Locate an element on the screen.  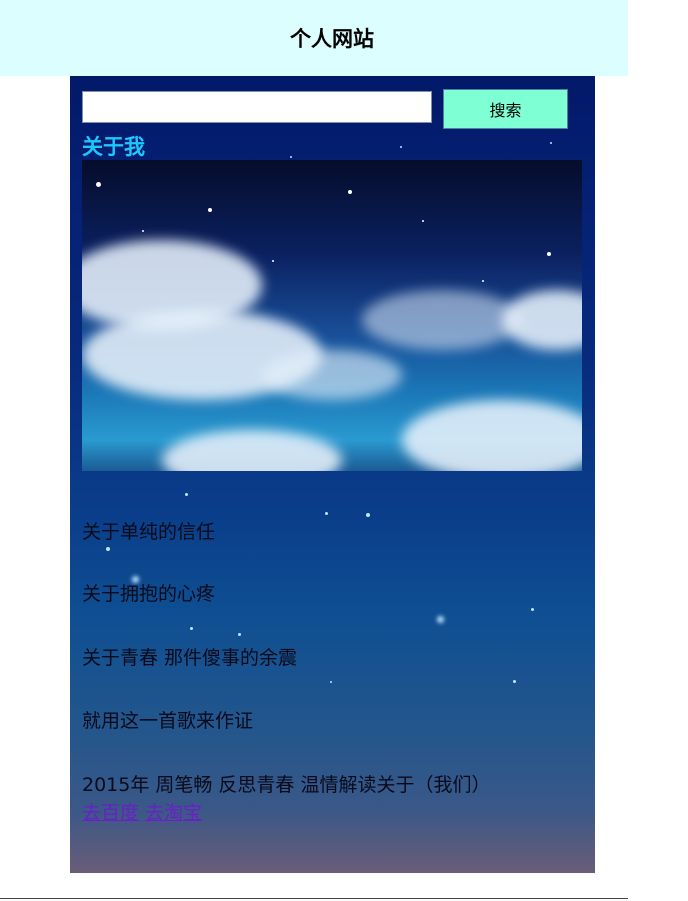
link-row: 去百度 去淘宝 is located at coordinates (145, 811).